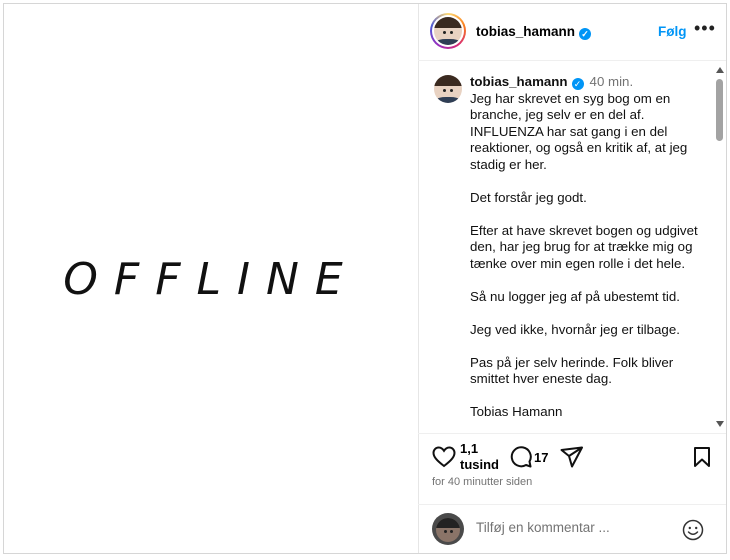 This screenshot has width=730, height=560. What do you see at coordinates (720, 70) in the screenshot?
I see `scroll-up-icon` at bounding box center [720, 70].